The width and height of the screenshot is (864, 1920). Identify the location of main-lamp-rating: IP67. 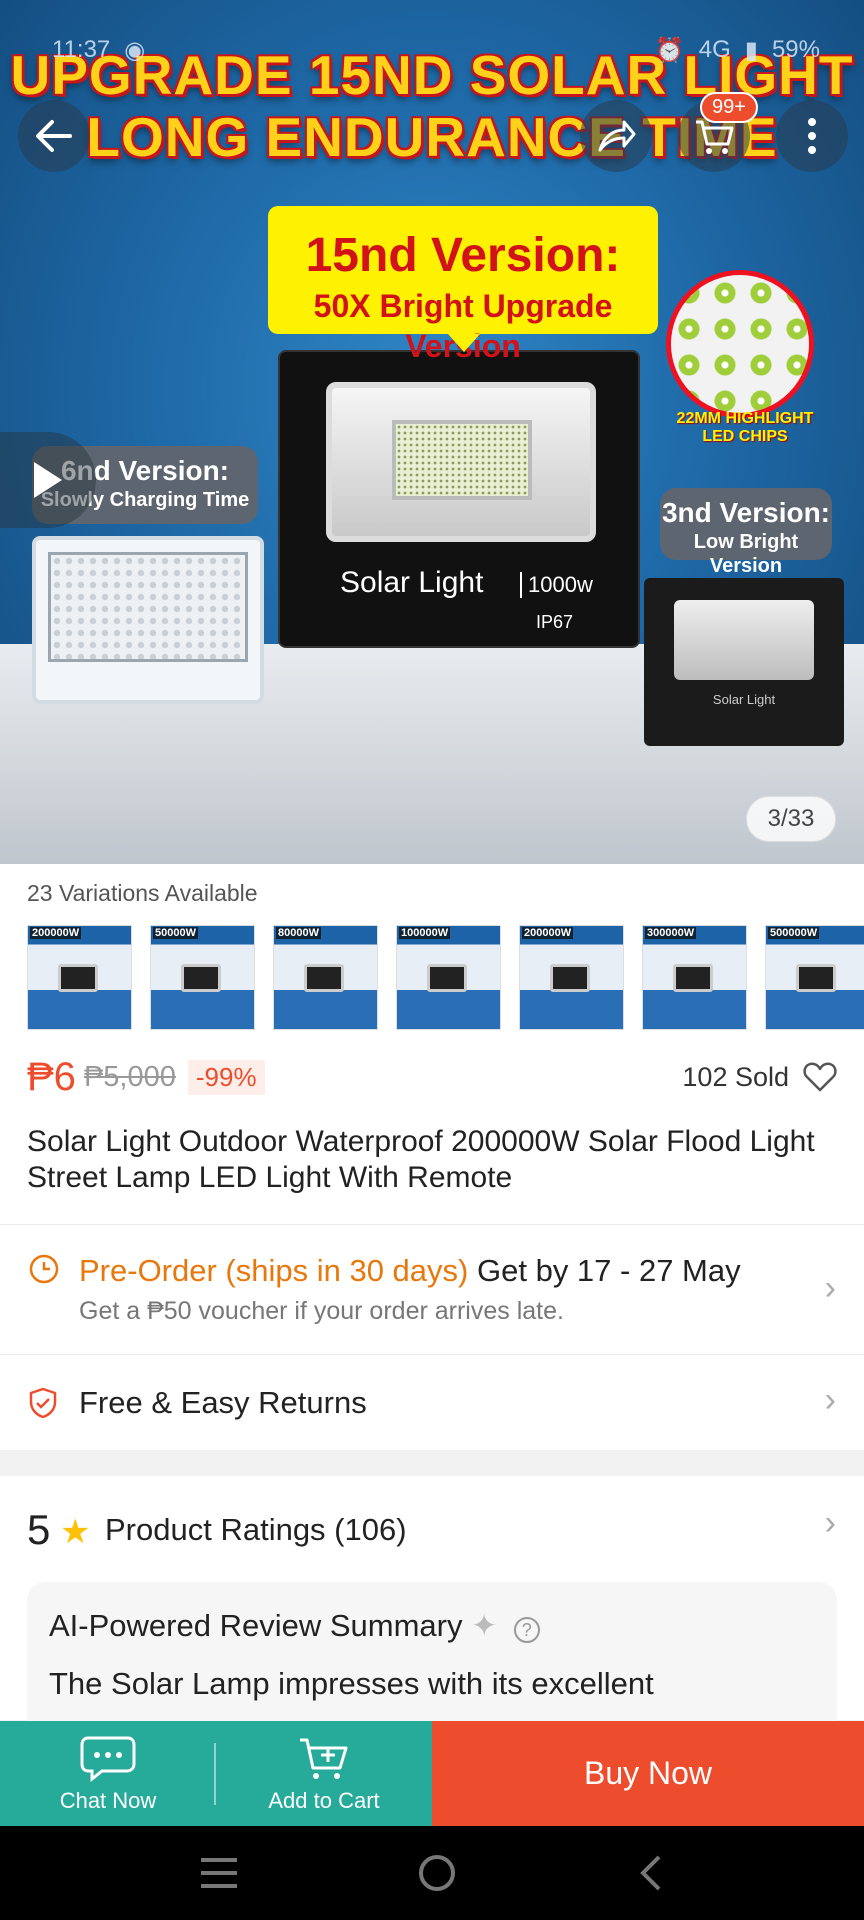
(555, 622).